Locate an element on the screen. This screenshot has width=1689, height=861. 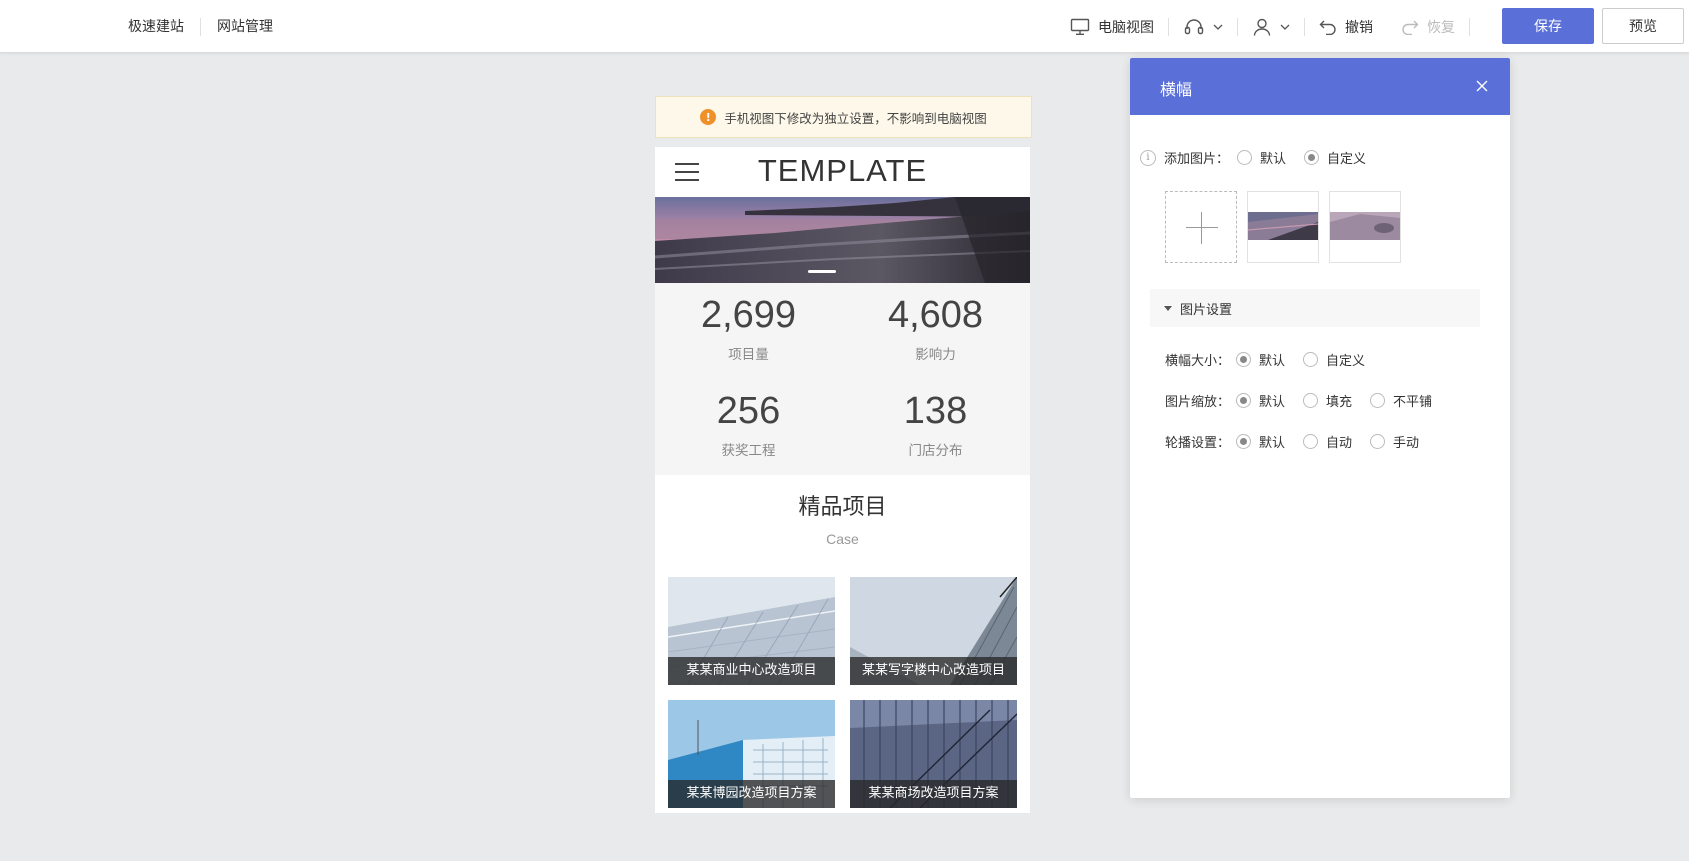
stat-item: 256 获奖工程 is located at coordinates (748, 424).